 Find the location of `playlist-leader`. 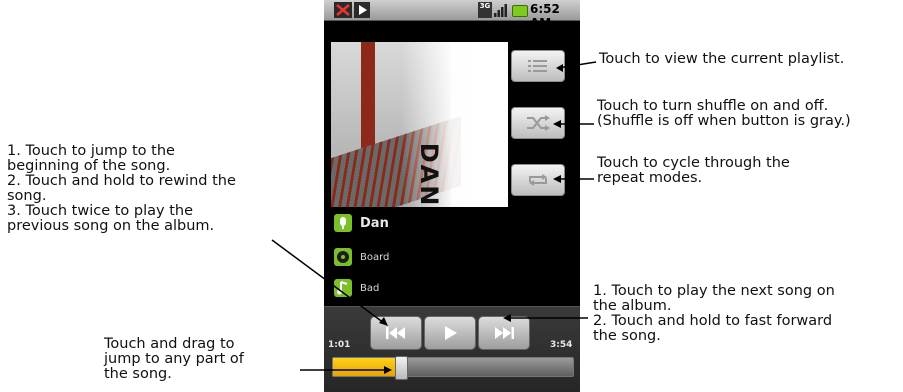

playlist-leader is located at coordinates (577, 65).